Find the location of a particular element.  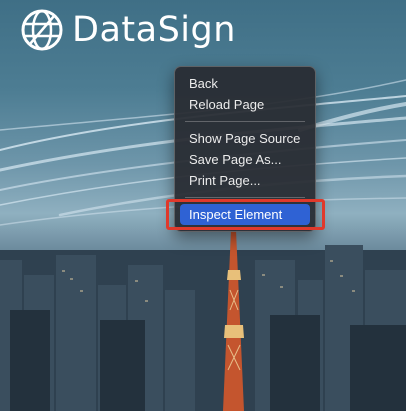

menu-item-inspect-element: Inspect Element is located at coordinates (245, 214).